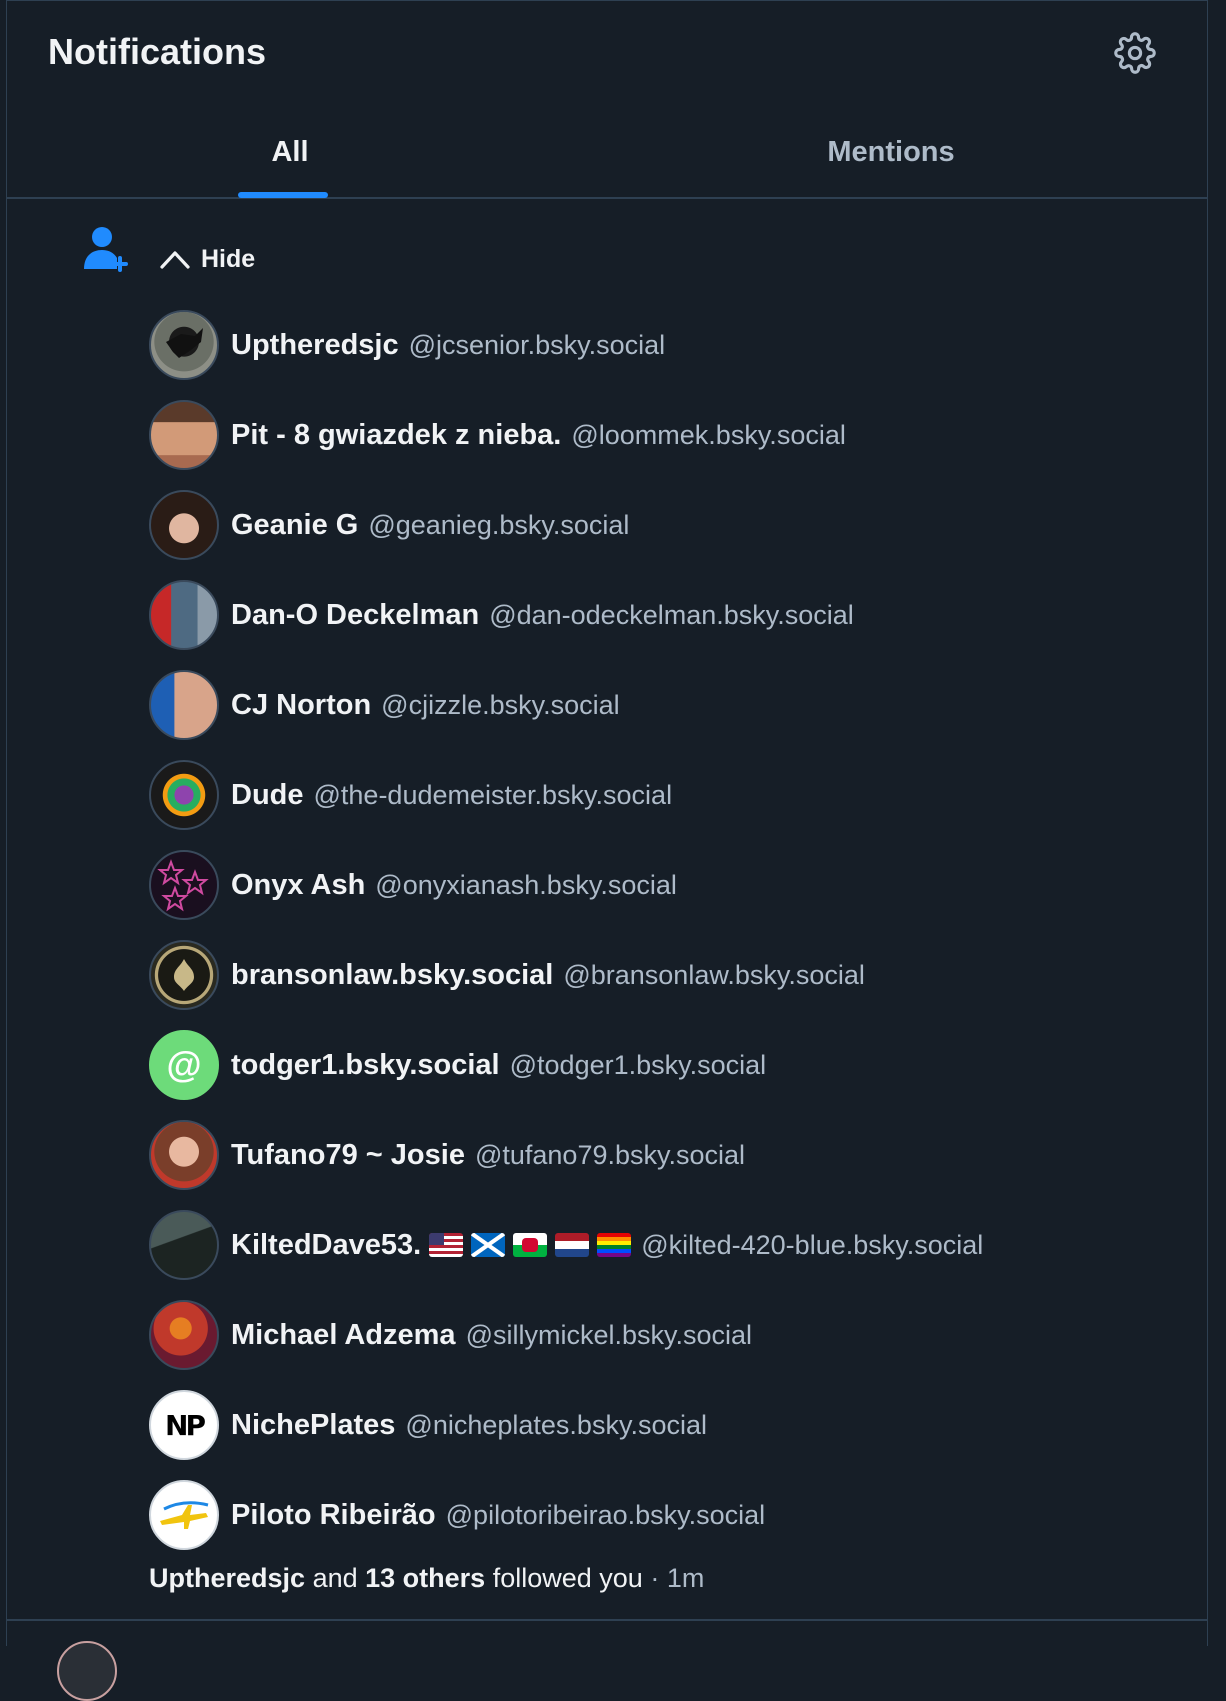 This screenshot has height=1701, width=1226. Describe the element at coordinates (301, 704) in the screenshot. I see `user-display-name: CJ Norton` at that location.